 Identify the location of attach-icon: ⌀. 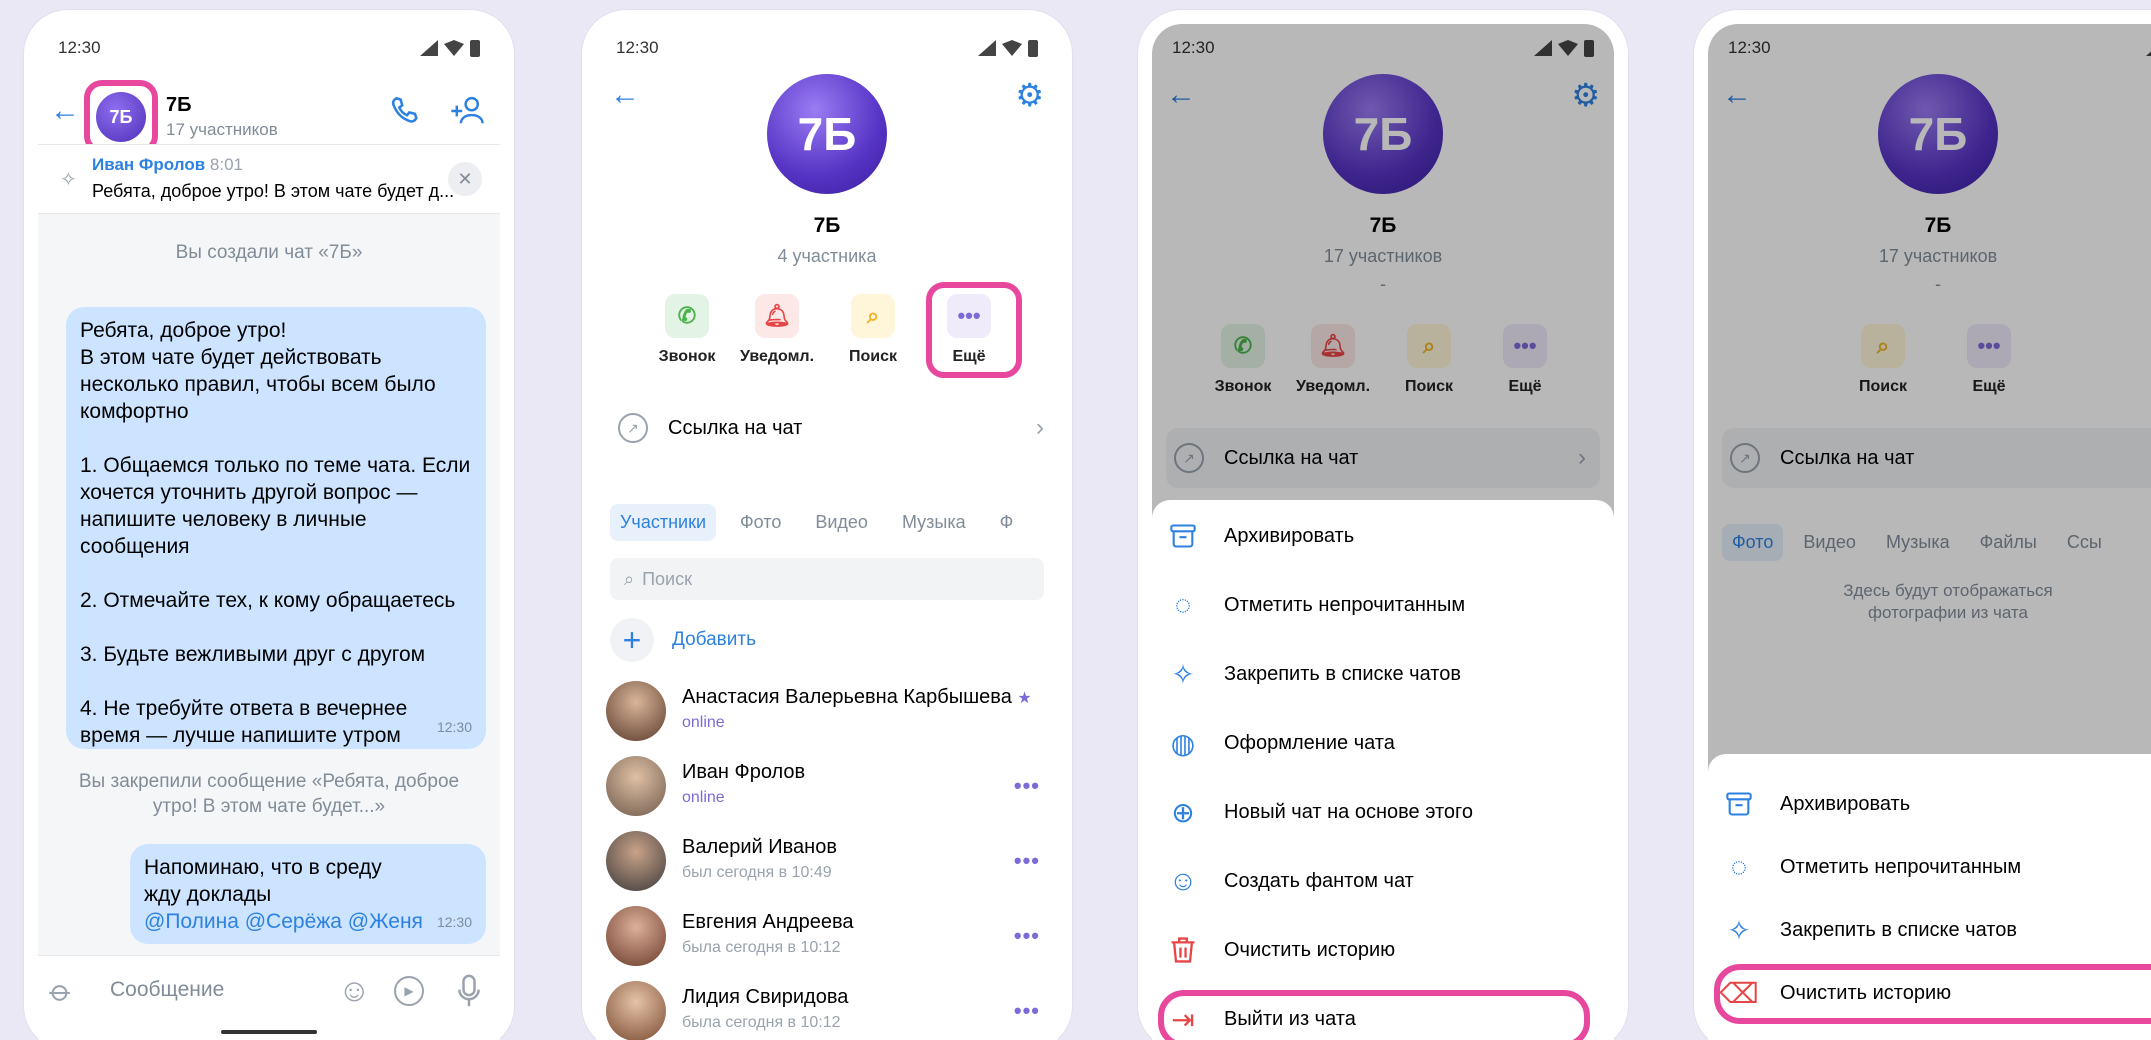
(61, 992).